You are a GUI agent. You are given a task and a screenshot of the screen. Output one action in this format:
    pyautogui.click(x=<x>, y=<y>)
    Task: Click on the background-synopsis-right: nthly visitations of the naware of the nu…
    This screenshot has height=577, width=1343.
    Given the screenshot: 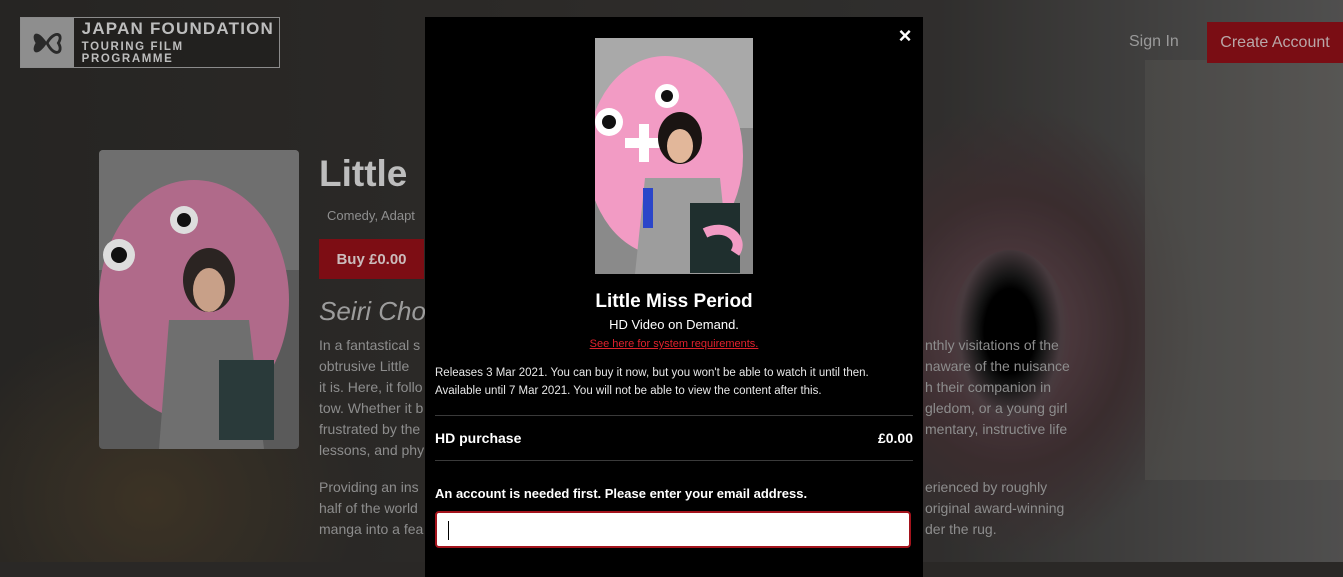 What is the action you would take?
    pyautogui.click(x=997, y=387)
    